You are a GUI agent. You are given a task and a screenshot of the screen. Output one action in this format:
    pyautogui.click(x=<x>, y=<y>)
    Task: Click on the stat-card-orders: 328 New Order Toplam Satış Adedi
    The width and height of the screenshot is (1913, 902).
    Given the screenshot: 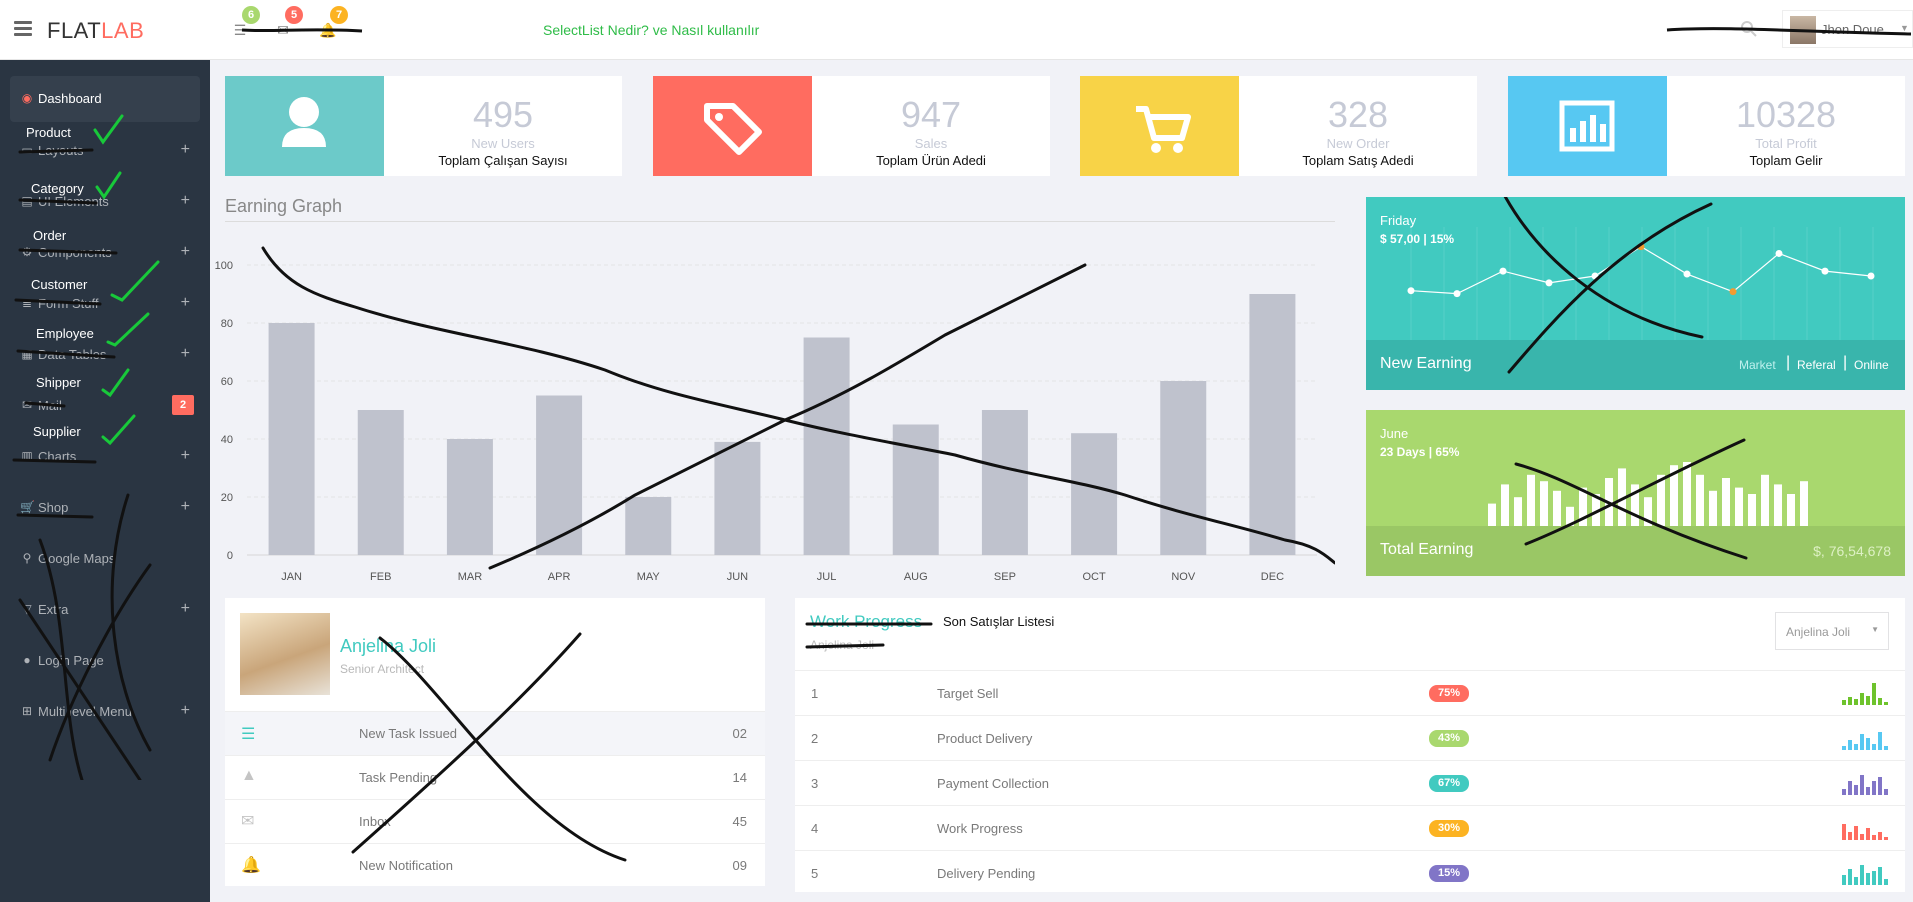 What is the action you would take?
    pyautogui.click(x=1278, y=126)
    